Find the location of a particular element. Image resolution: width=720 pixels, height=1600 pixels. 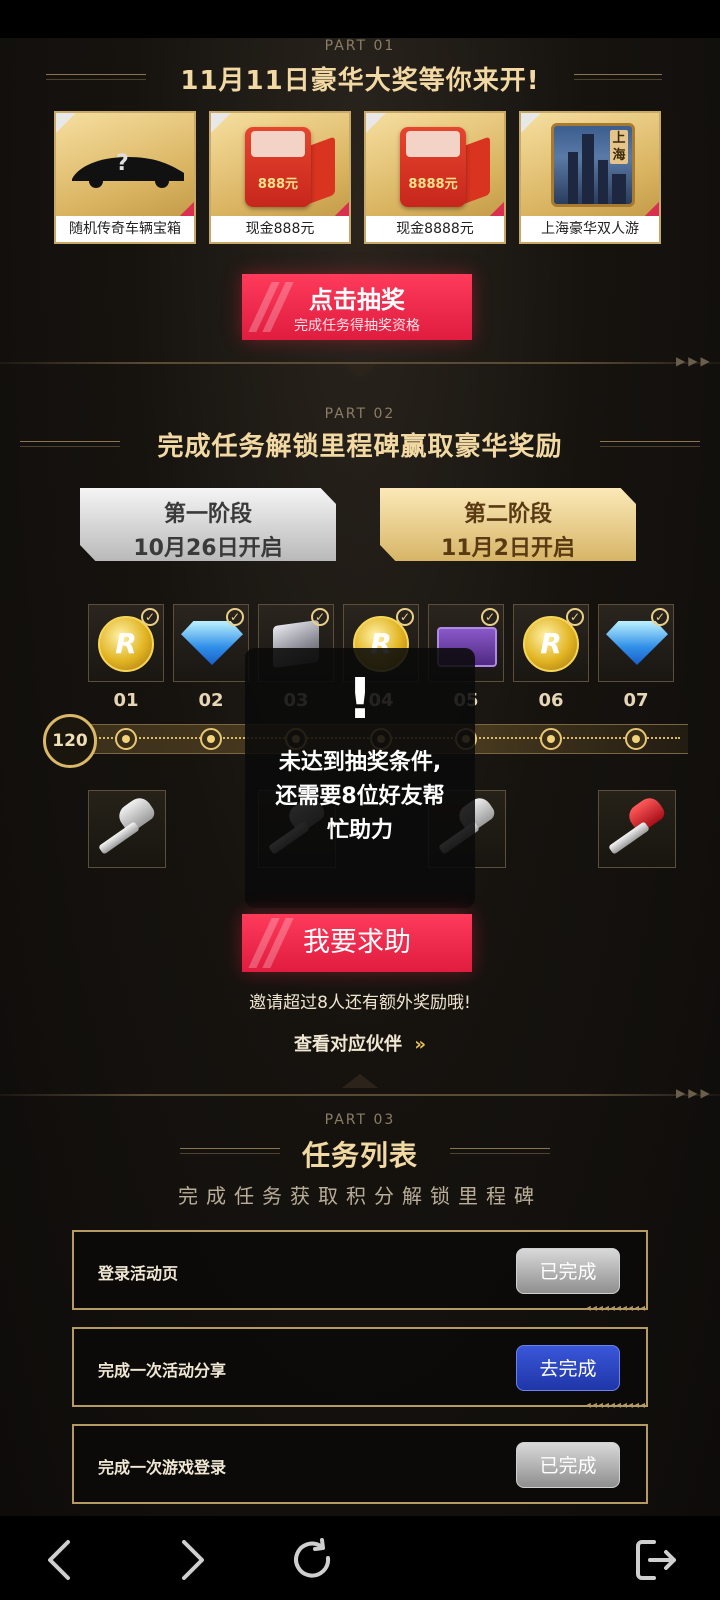

tab-stage-1: 第一阶段 10月26日开启 is located at coordinates (208, 524).